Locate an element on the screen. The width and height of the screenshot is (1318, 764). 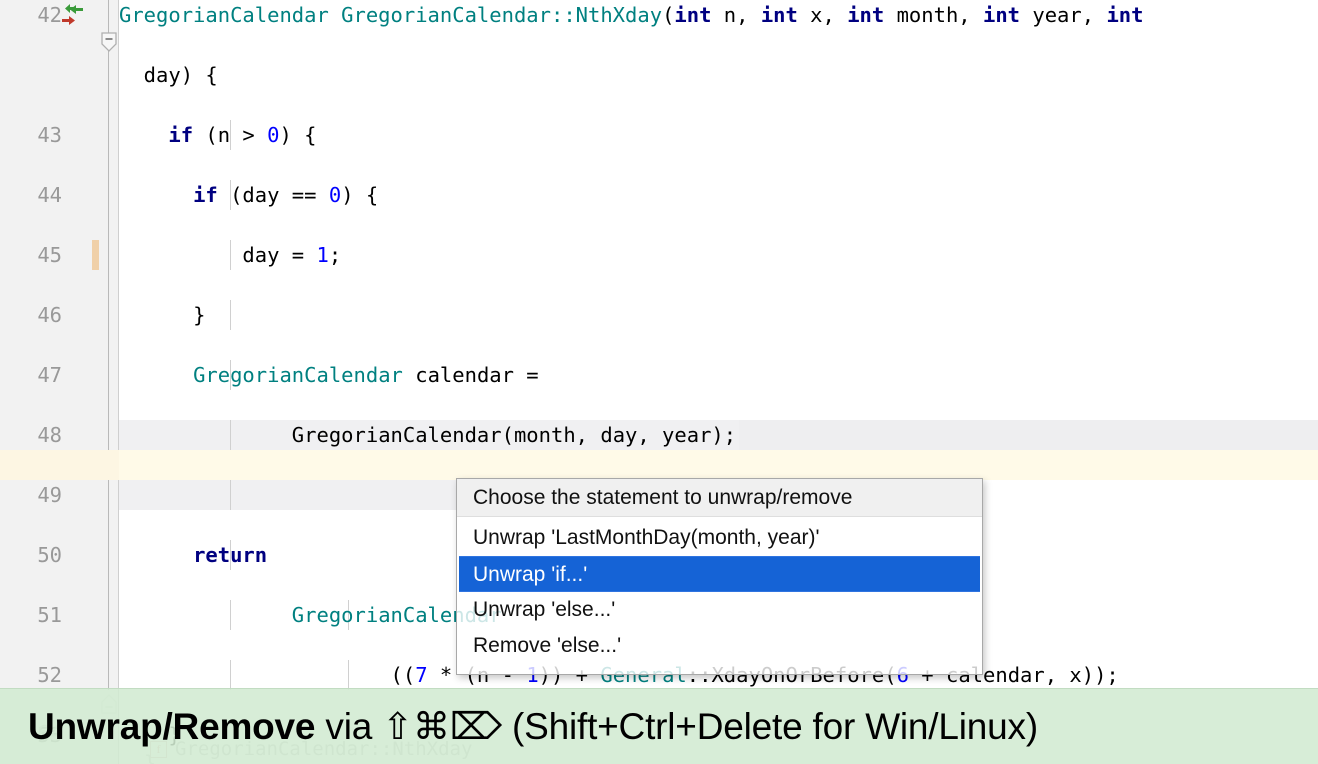
tok-txt: calendar = is located at coordinates (470, 375).